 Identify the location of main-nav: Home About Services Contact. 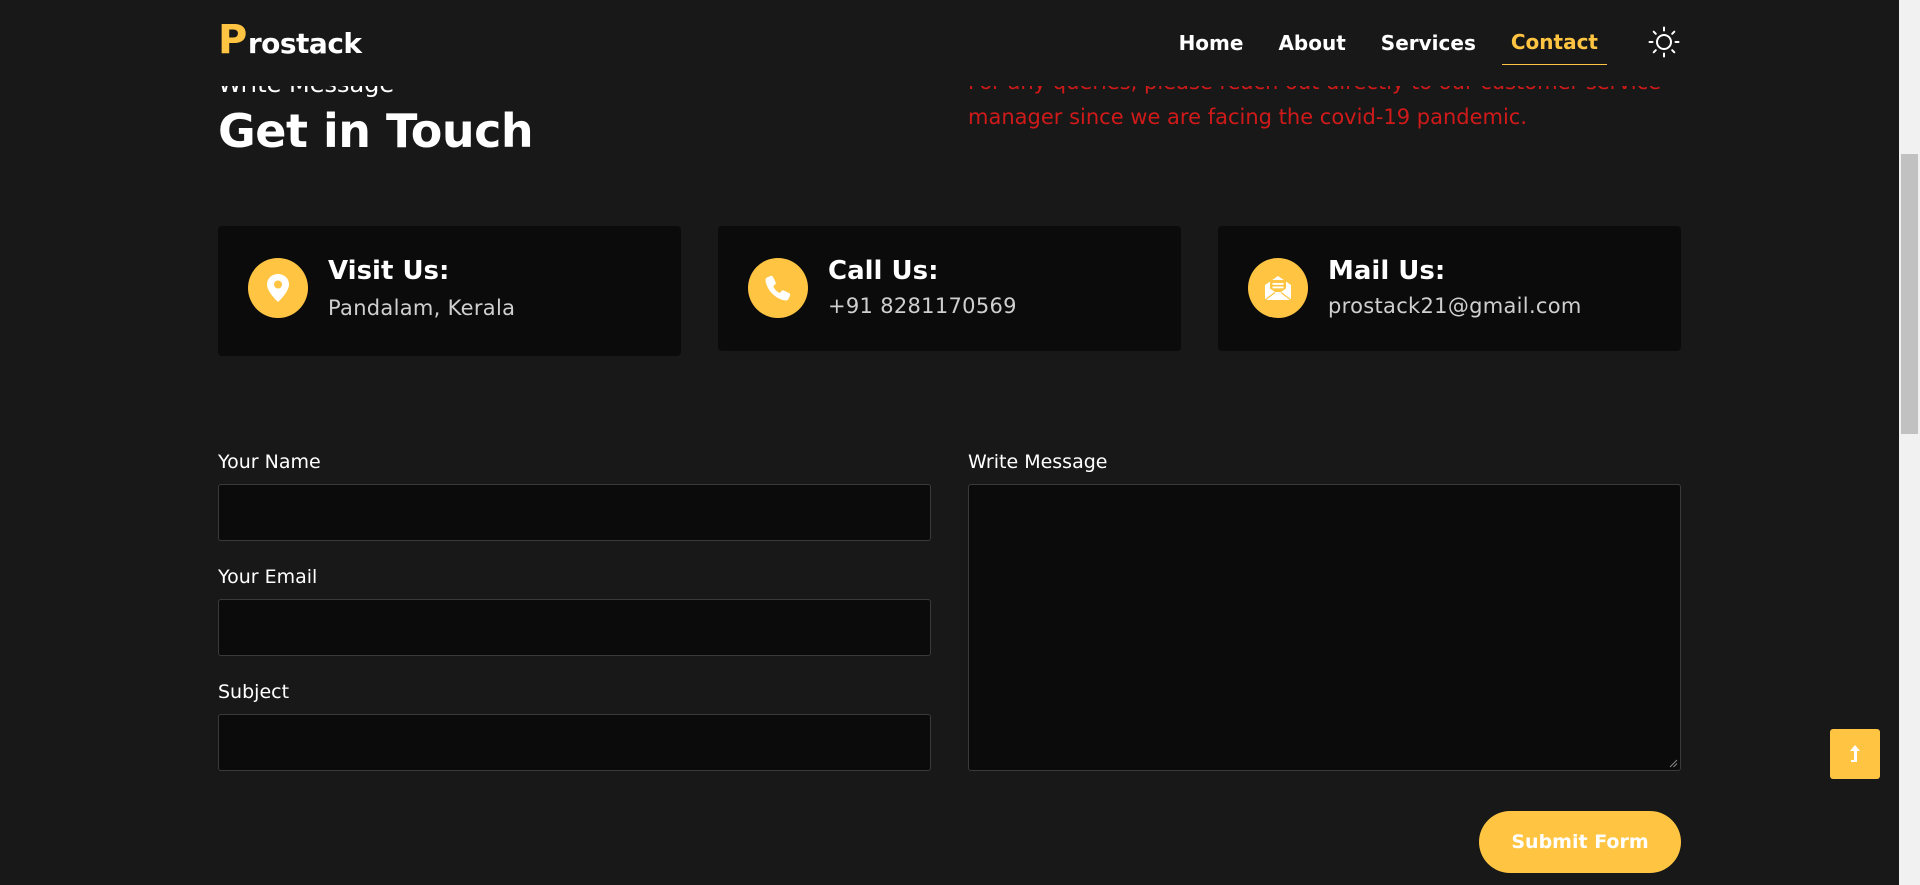
(1393, 45).